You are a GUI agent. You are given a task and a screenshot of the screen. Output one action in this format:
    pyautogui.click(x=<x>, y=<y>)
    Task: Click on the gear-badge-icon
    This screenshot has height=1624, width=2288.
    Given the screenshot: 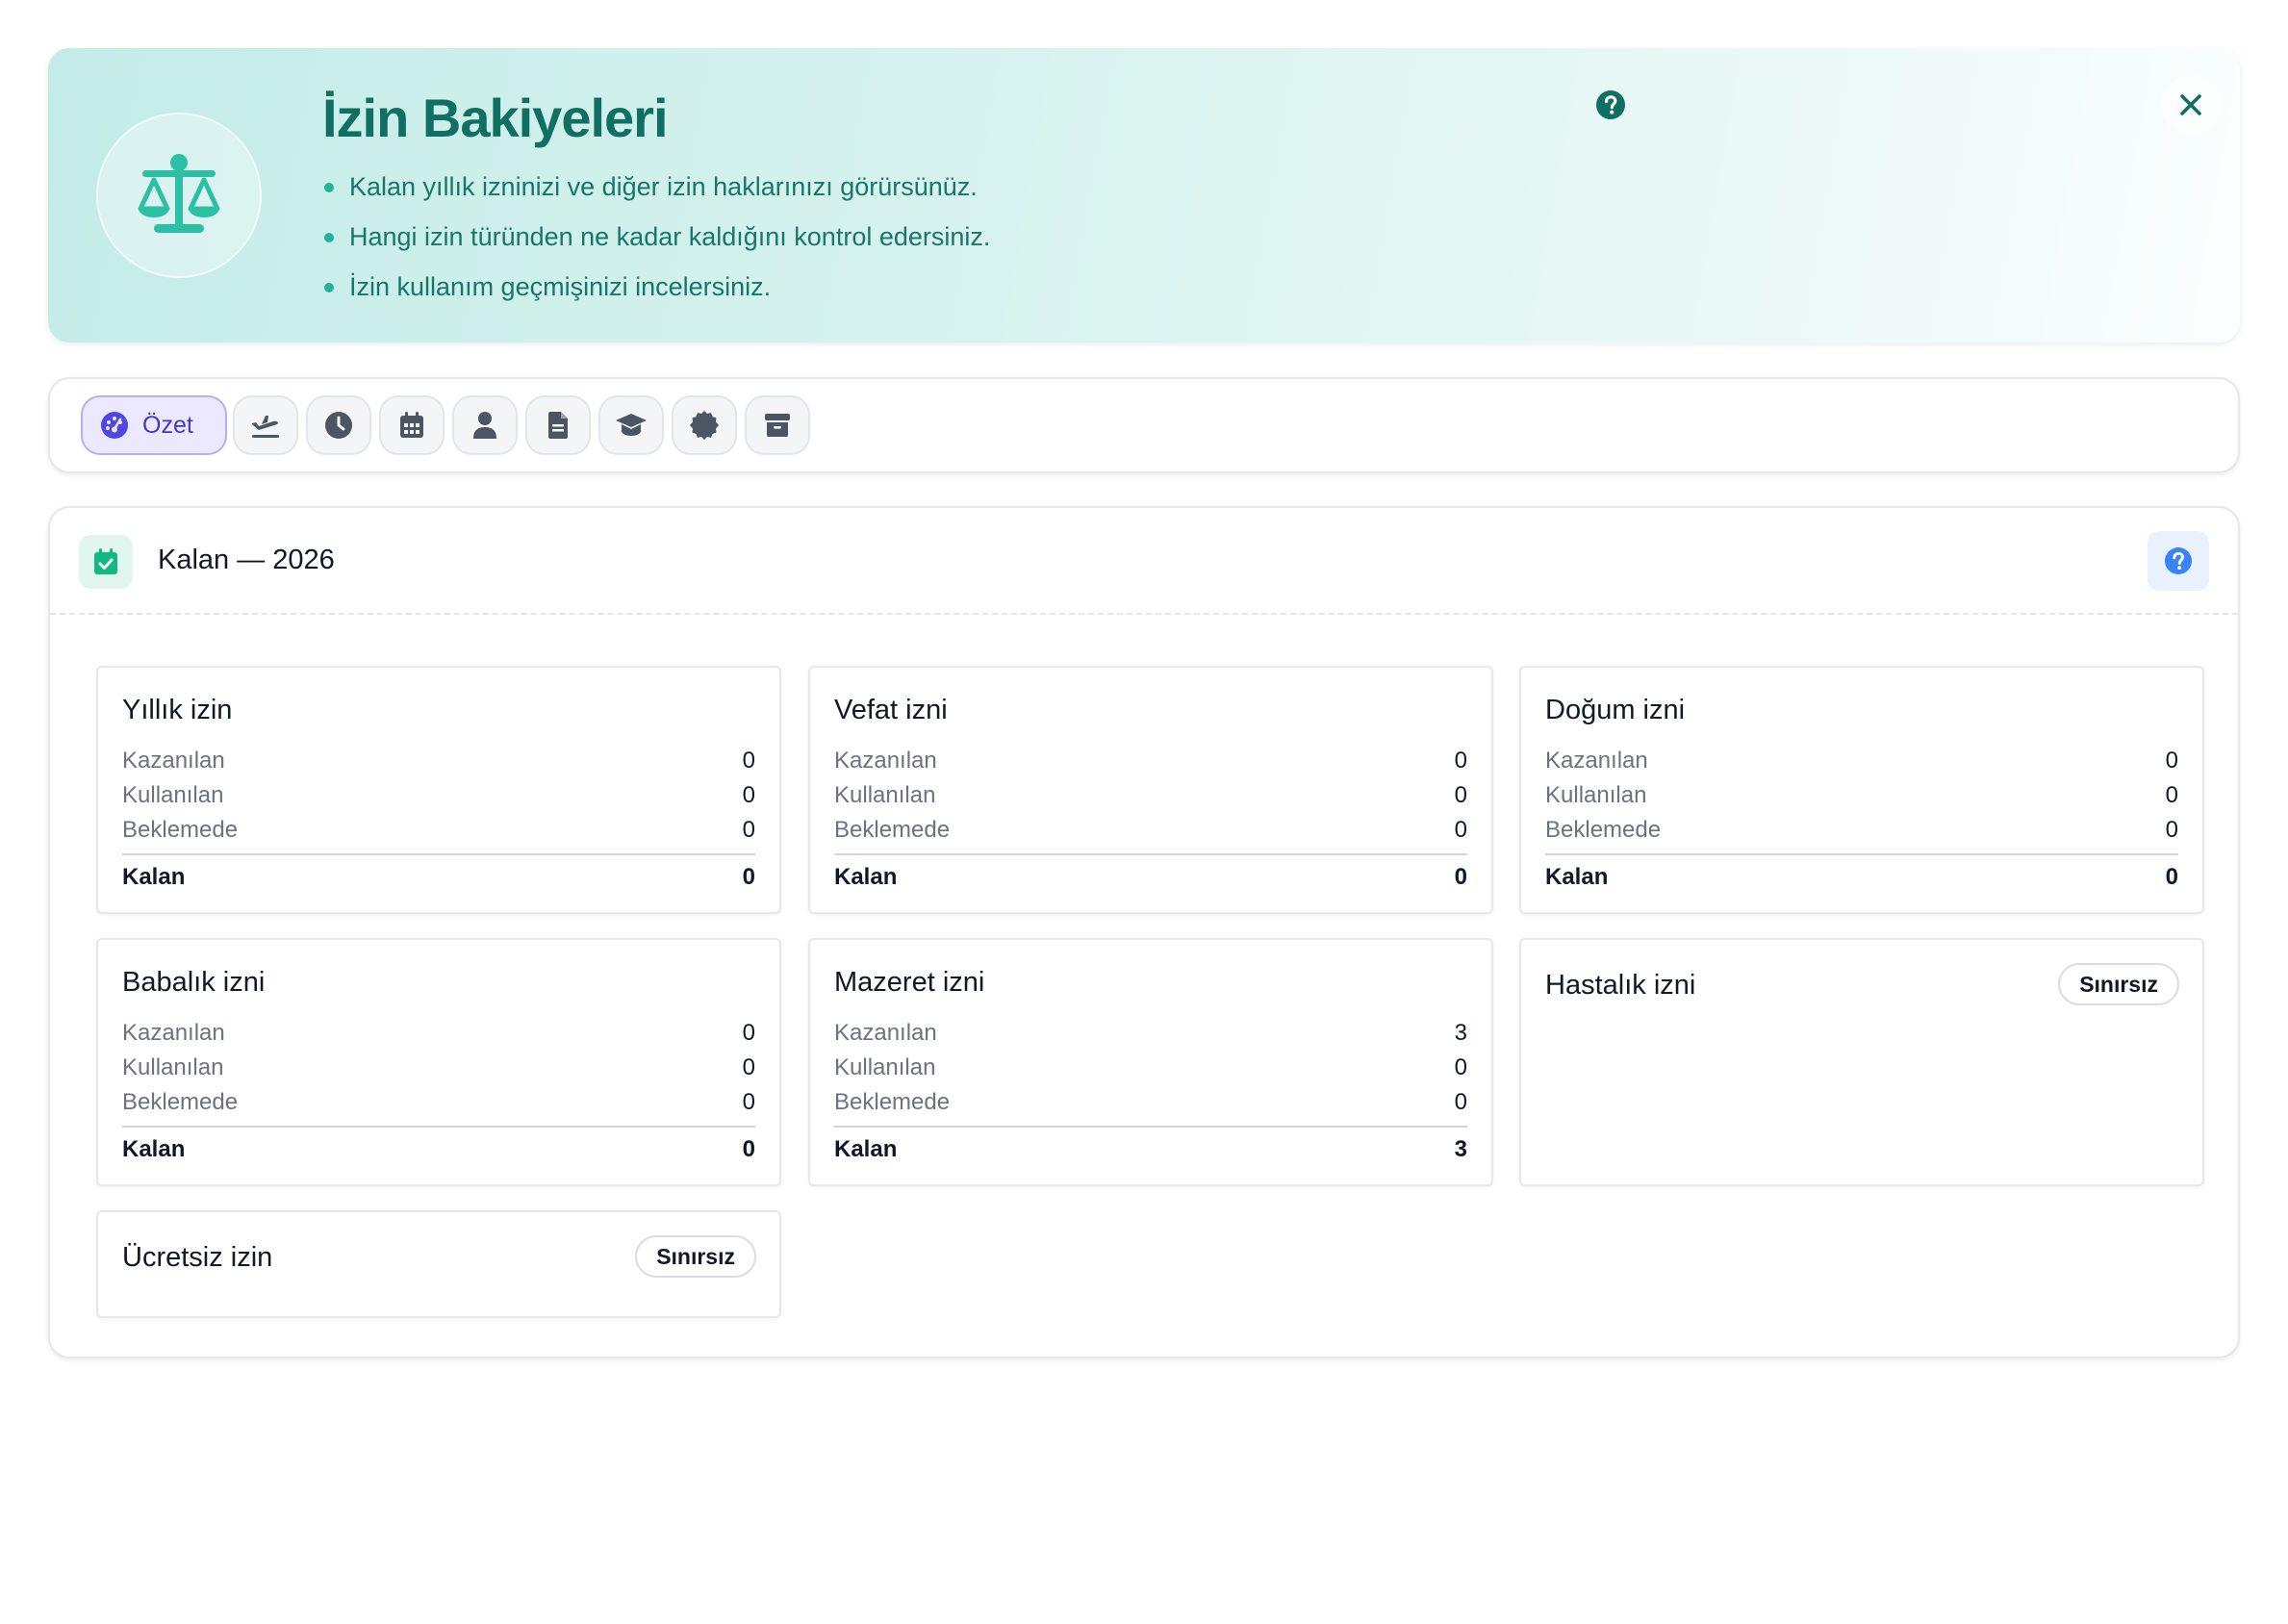 What is the action you would take?
    pyautogui.click(x=704, y=425)
    